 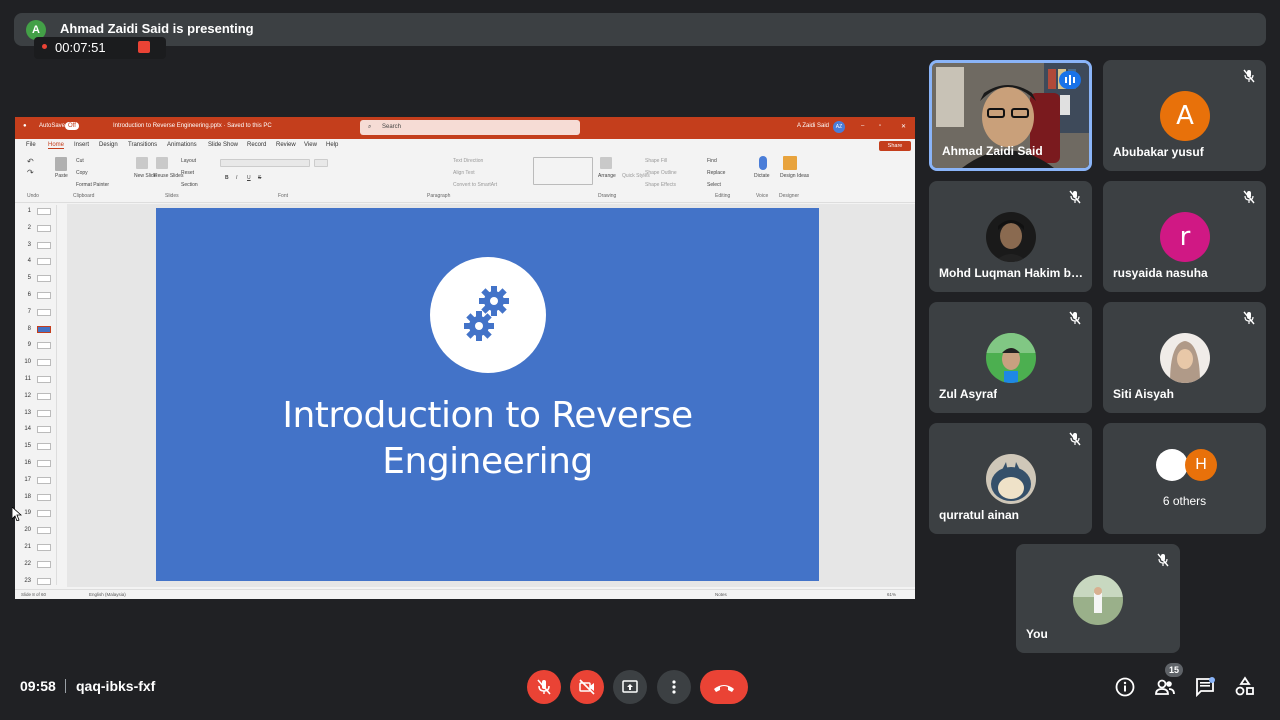 What do you see at coordinates (30, 172) in the screenshot?
I see `redo-icon: ↷` at bounding box center [30, 172].